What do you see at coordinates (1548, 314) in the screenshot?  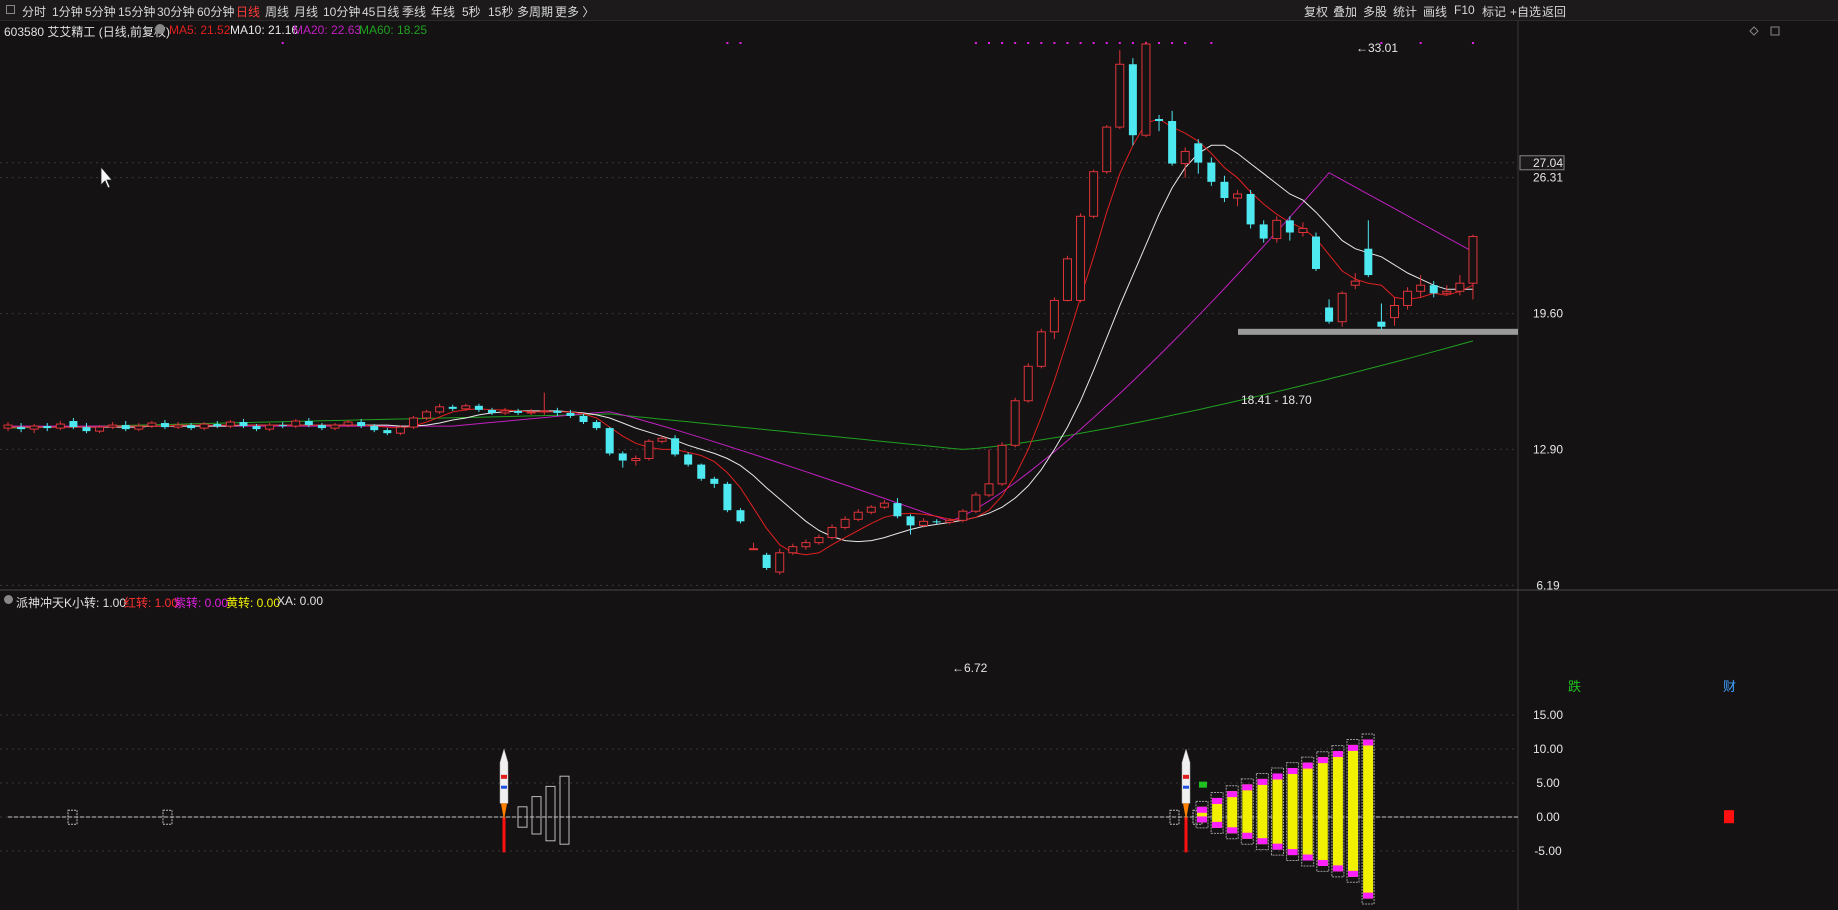 I see `price-axis-label: 19.60` at bounding box center [1548, 314].